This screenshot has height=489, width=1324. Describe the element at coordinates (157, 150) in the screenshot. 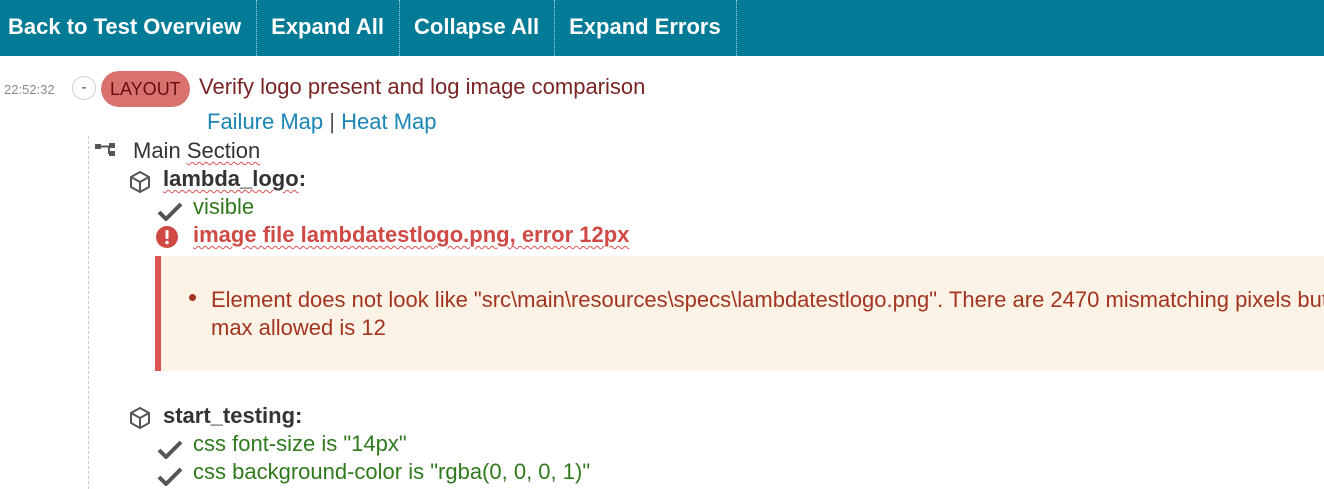

I see `section-title-first-word: Main` at that location.